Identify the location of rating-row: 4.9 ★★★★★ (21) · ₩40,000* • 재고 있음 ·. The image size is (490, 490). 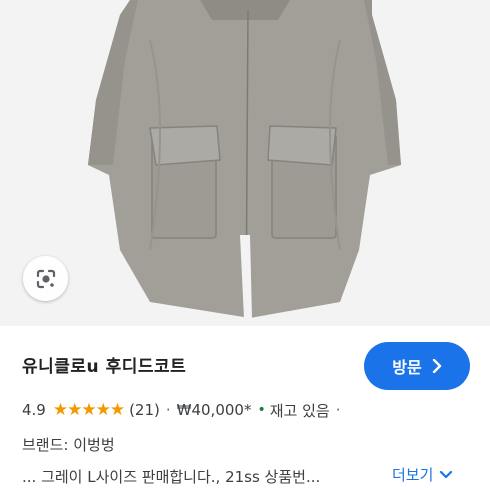
(184, 410).